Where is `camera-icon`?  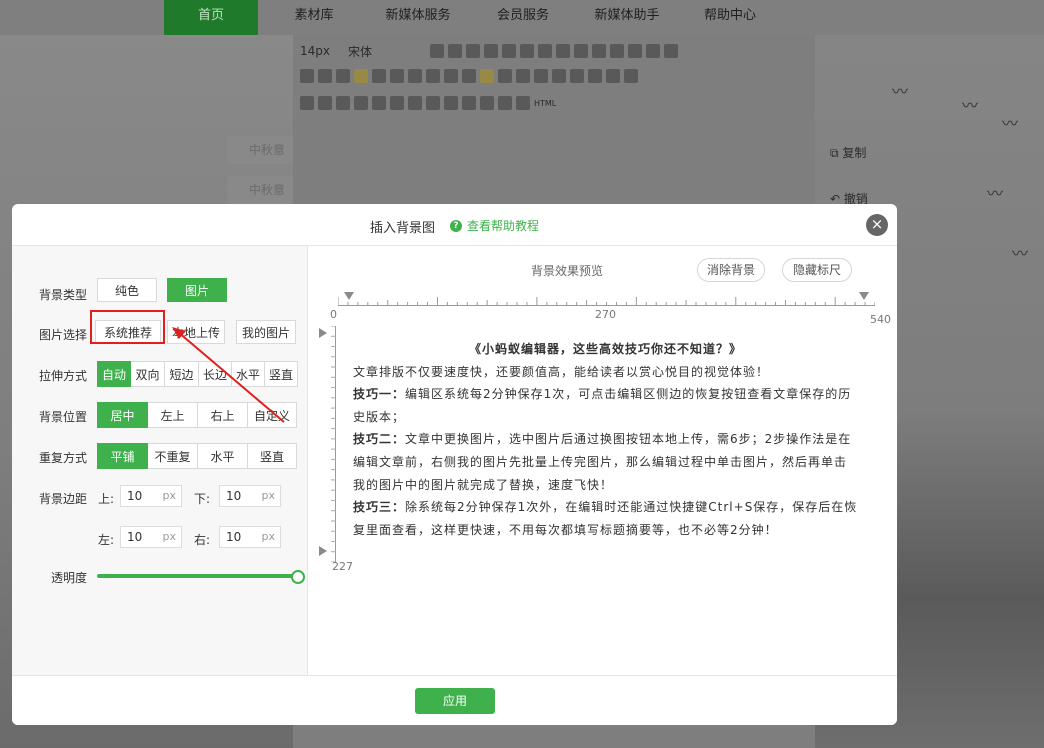 camera-icon is located at coordinates (379, 103).